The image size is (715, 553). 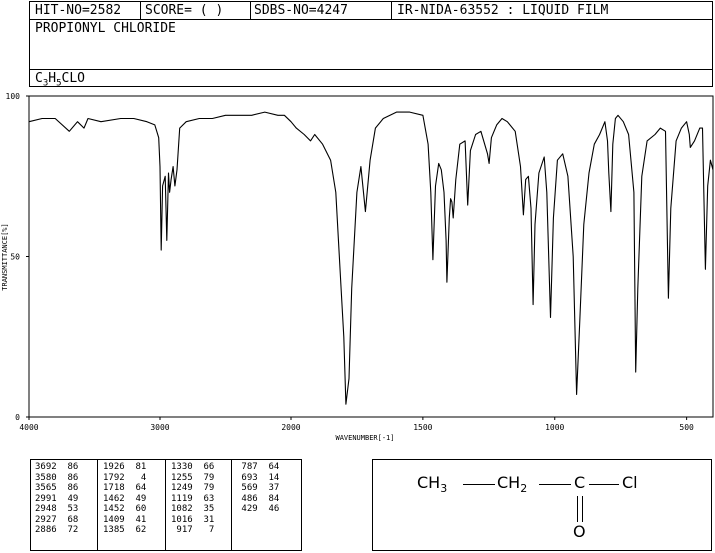 What do you see at coordinates (15, 257) in the screenshot?
I see `y-tick-label: 50` at bounding box center [15, 257].